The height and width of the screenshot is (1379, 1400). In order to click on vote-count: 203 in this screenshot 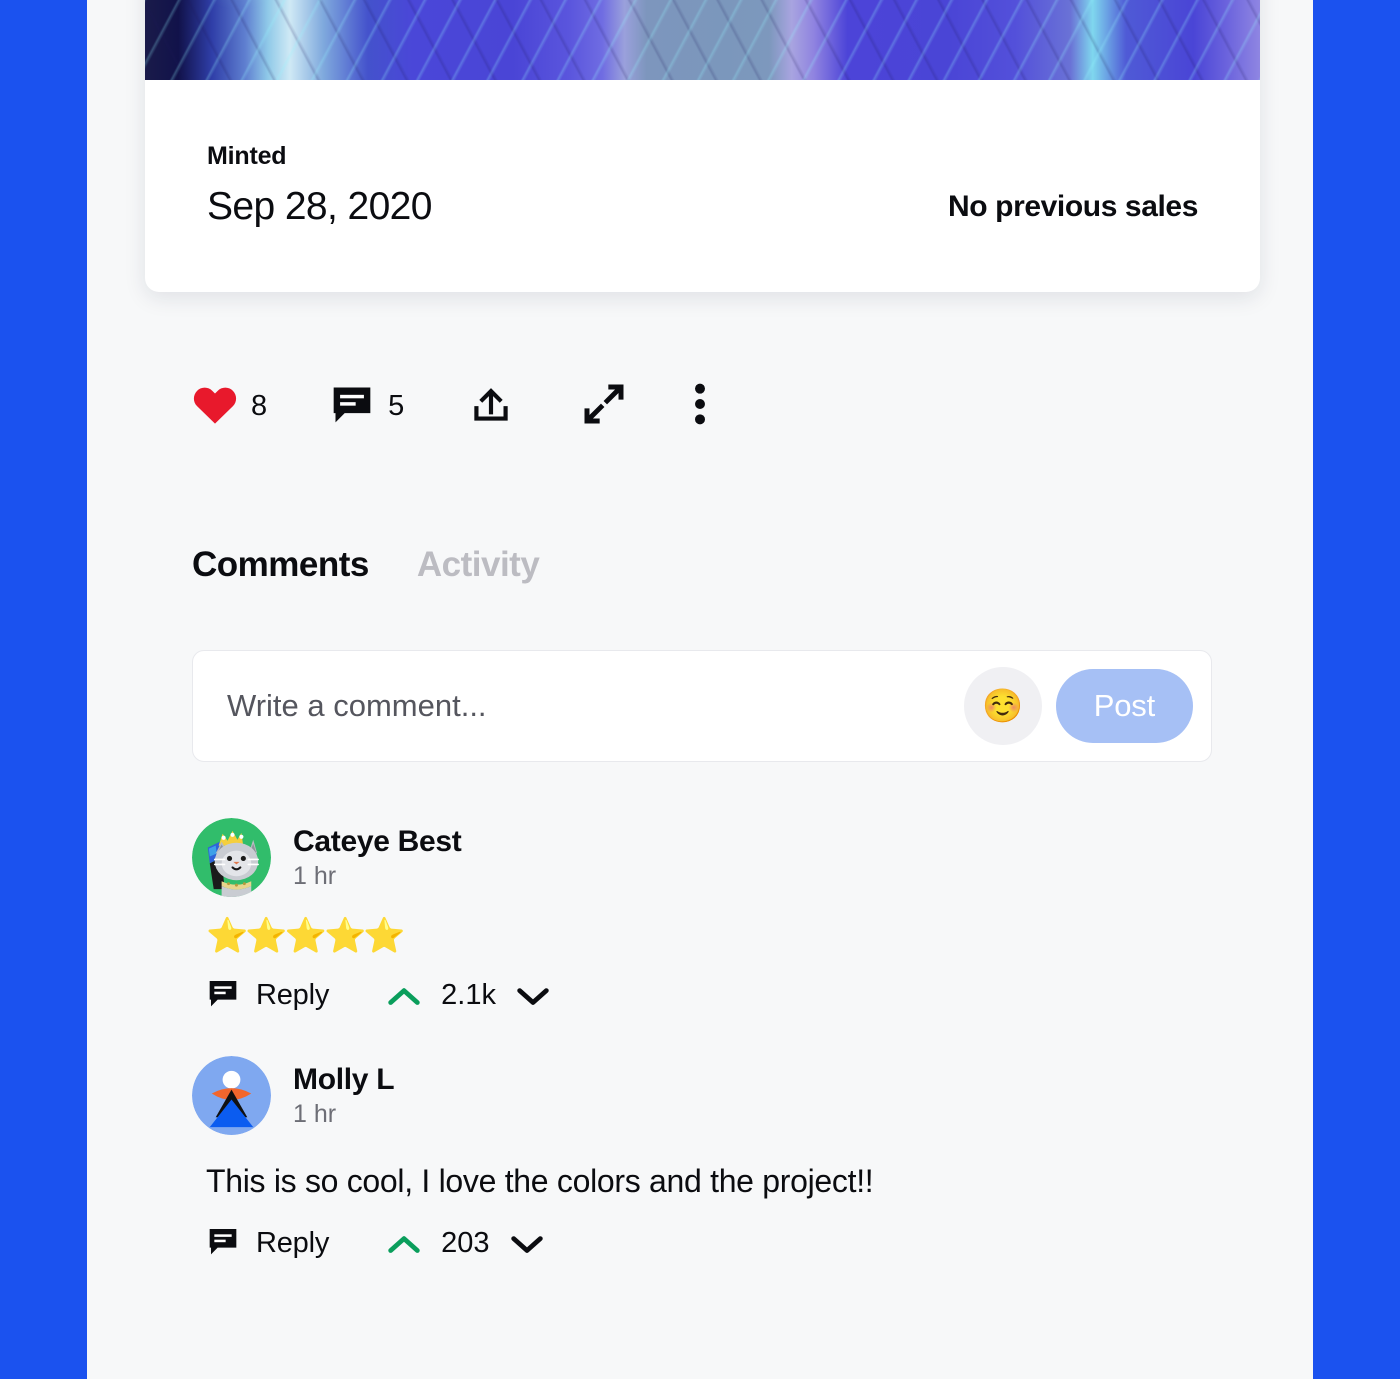, I will do `click(465, 1243)`.